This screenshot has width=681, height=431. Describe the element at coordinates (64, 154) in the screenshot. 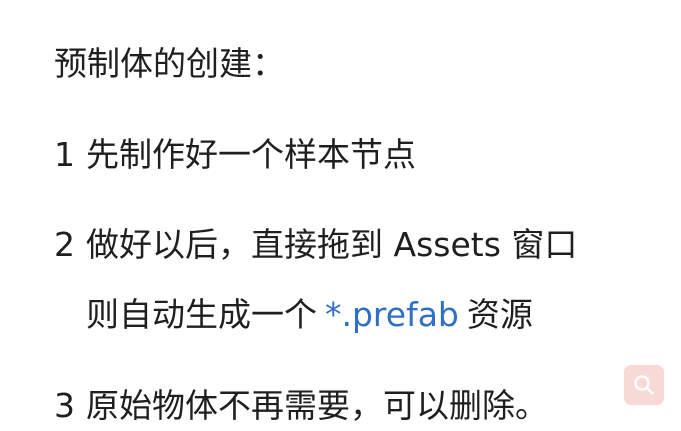

I see `step-1-number: 1` at that location.